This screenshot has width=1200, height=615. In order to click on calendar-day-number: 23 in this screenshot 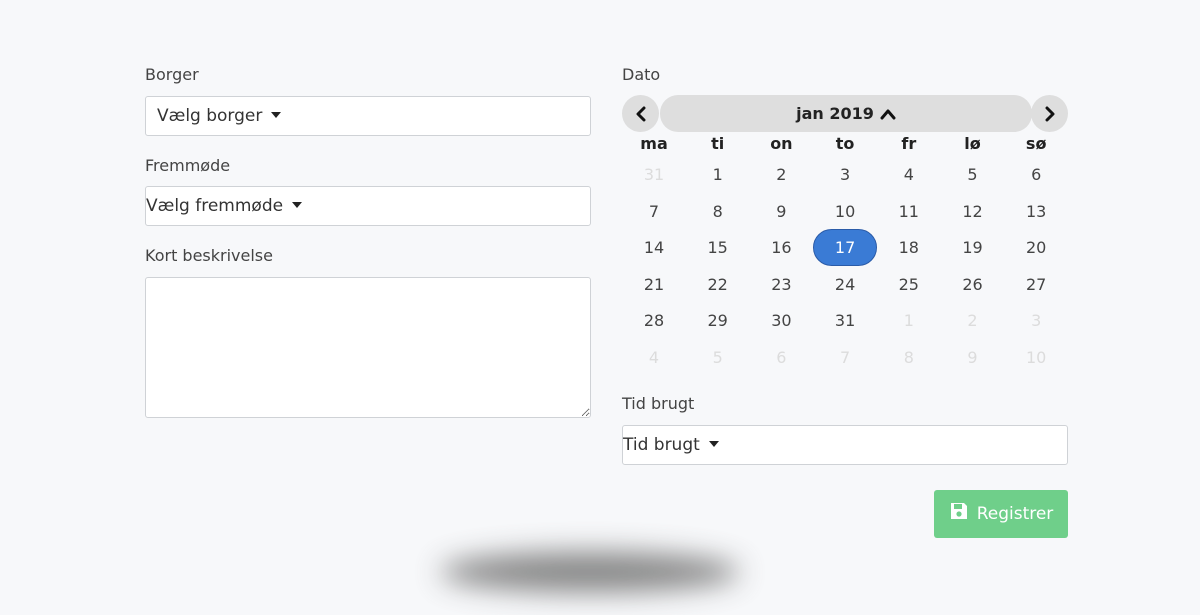, I will do `click(781, 284)`.